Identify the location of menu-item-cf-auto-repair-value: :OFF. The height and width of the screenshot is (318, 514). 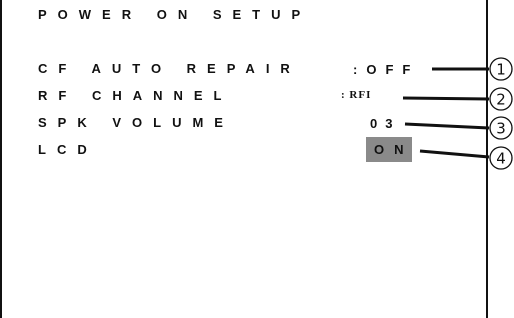
(386, 69).